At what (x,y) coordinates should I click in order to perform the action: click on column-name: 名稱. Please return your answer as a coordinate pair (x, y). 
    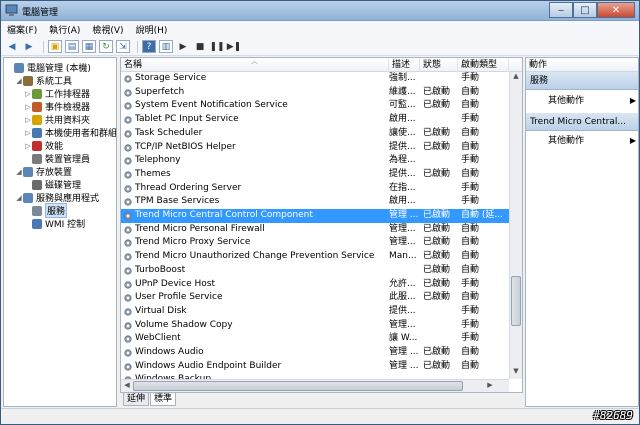
    Looking at the image, I should click on (255, 65).